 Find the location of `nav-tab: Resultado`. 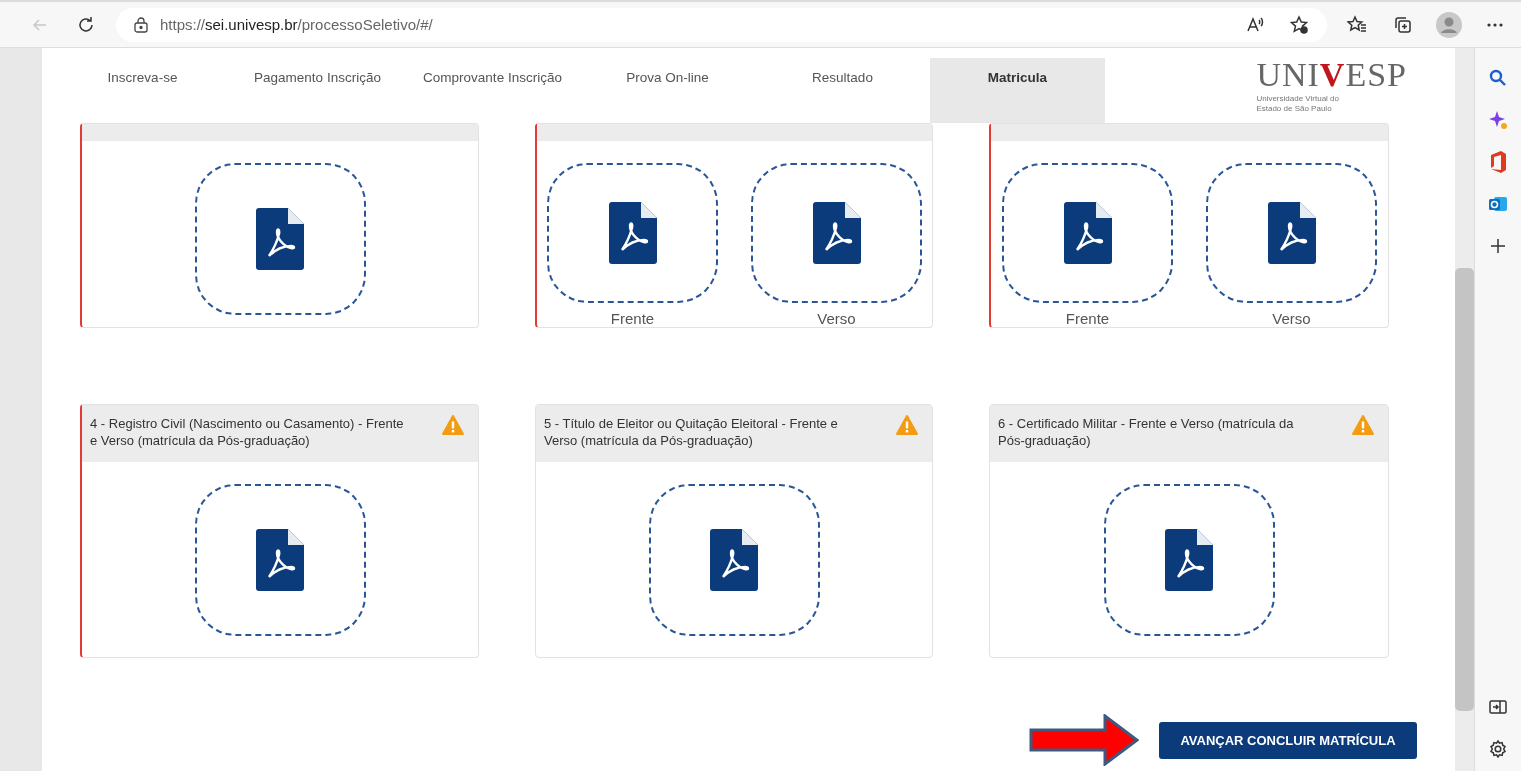

nav-tab: Resultado is located at coordinates (842, 90).